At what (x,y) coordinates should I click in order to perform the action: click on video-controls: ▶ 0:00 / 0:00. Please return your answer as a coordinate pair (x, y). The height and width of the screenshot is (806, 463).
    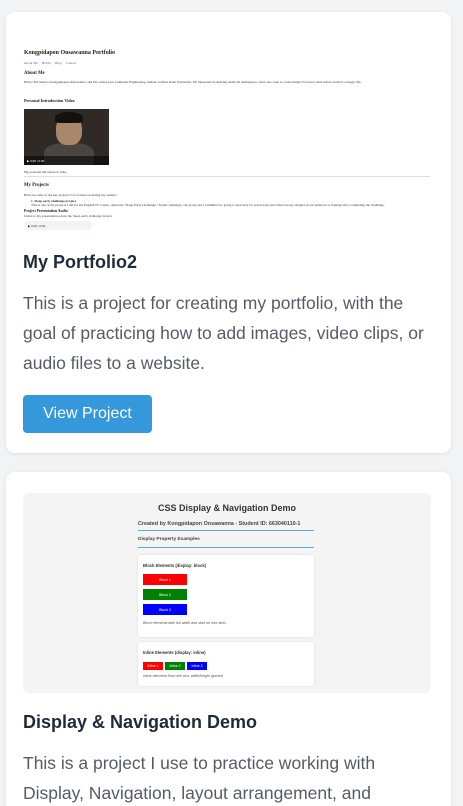
    Looking at the image, I should click on (66, 160).